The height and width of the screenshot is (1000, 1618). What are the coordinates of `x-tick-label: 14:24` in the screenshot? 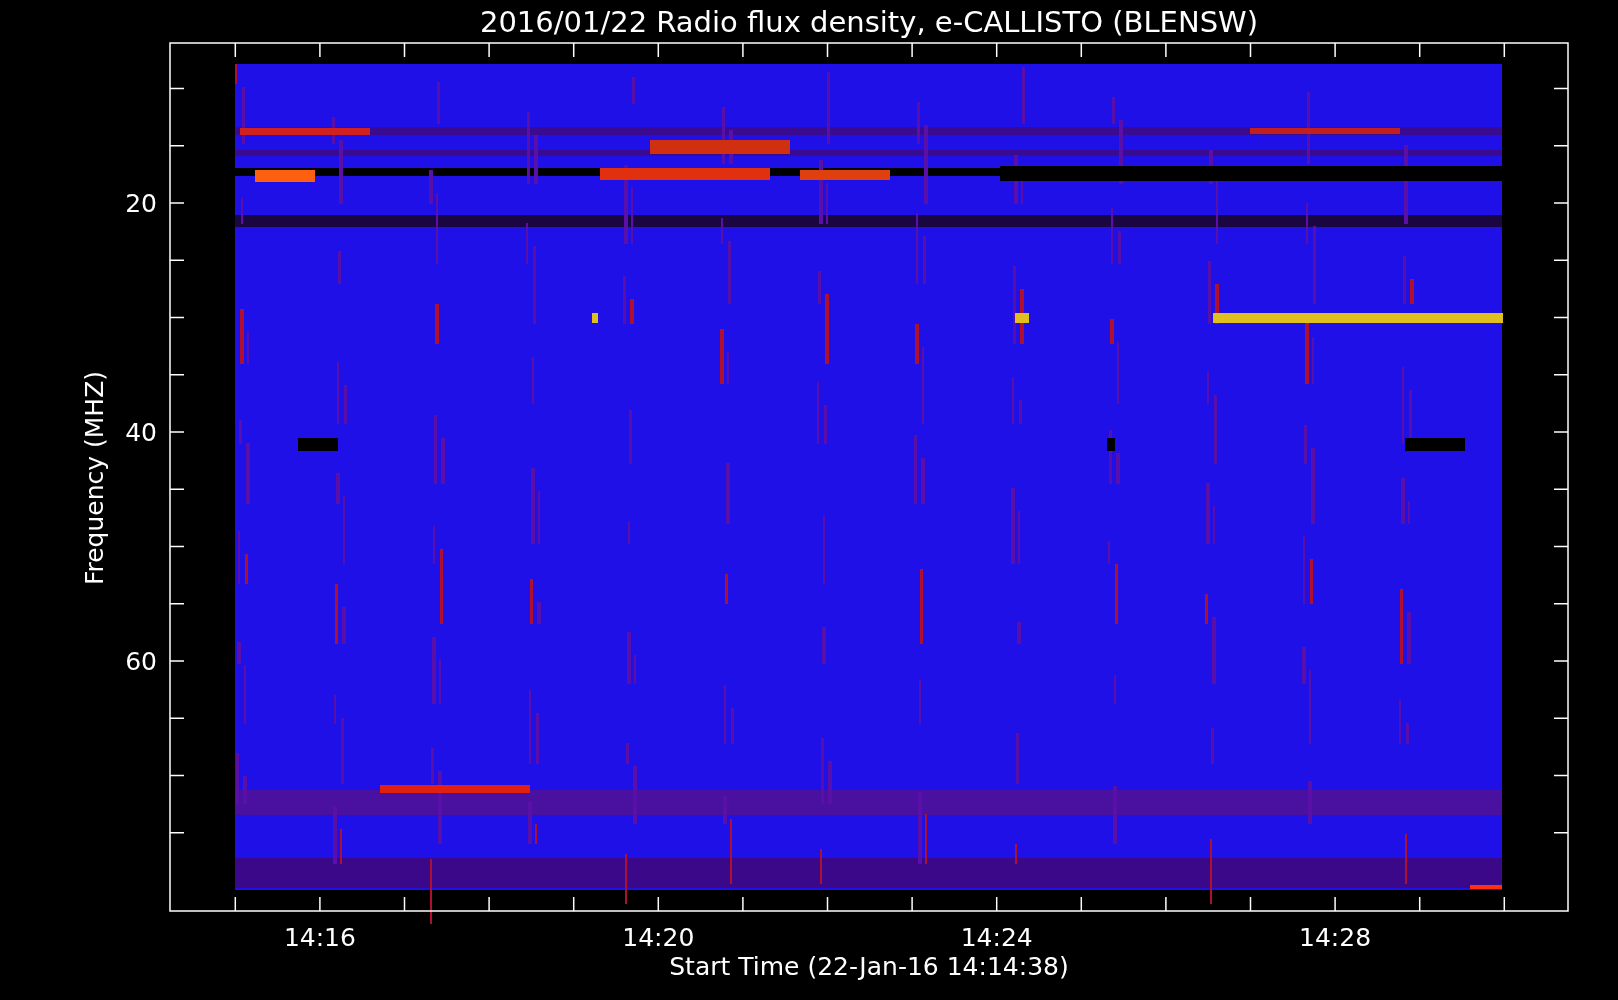 It's located at (996, 937).